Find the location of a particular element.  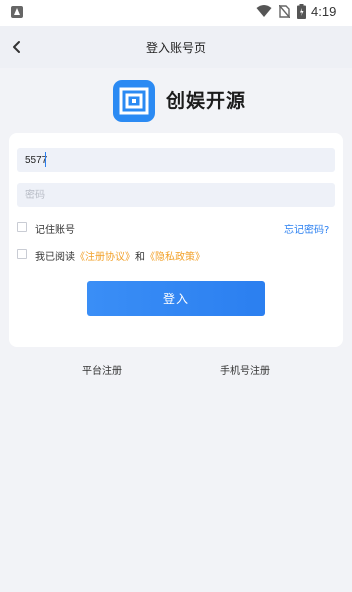

text-caret is located at coordinates (45, 159).